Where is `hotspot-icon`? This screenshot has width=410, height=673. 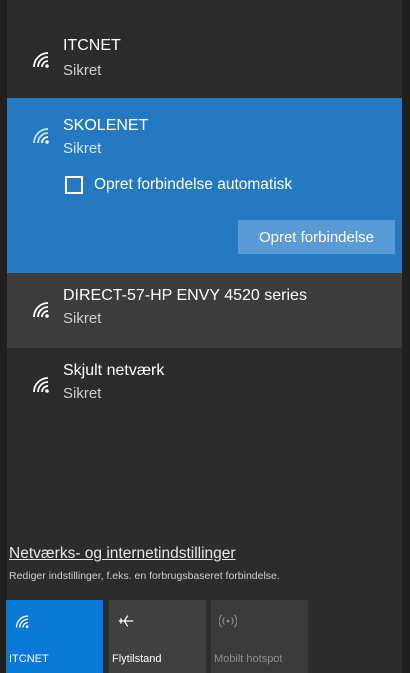
hotspot-icon is located at coordinates (228, 621).